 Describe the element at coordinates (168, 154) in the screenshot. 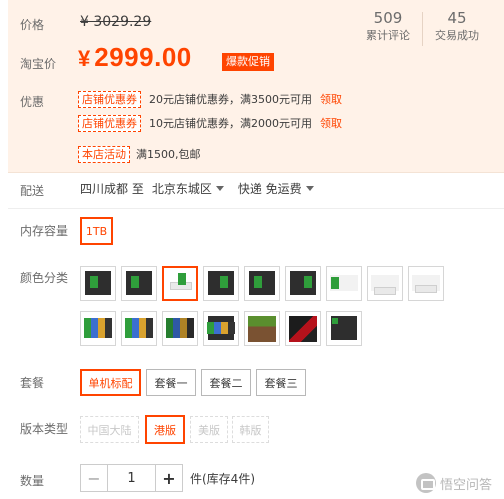

I see `store-event-text: 满1500,包邮` at that location.